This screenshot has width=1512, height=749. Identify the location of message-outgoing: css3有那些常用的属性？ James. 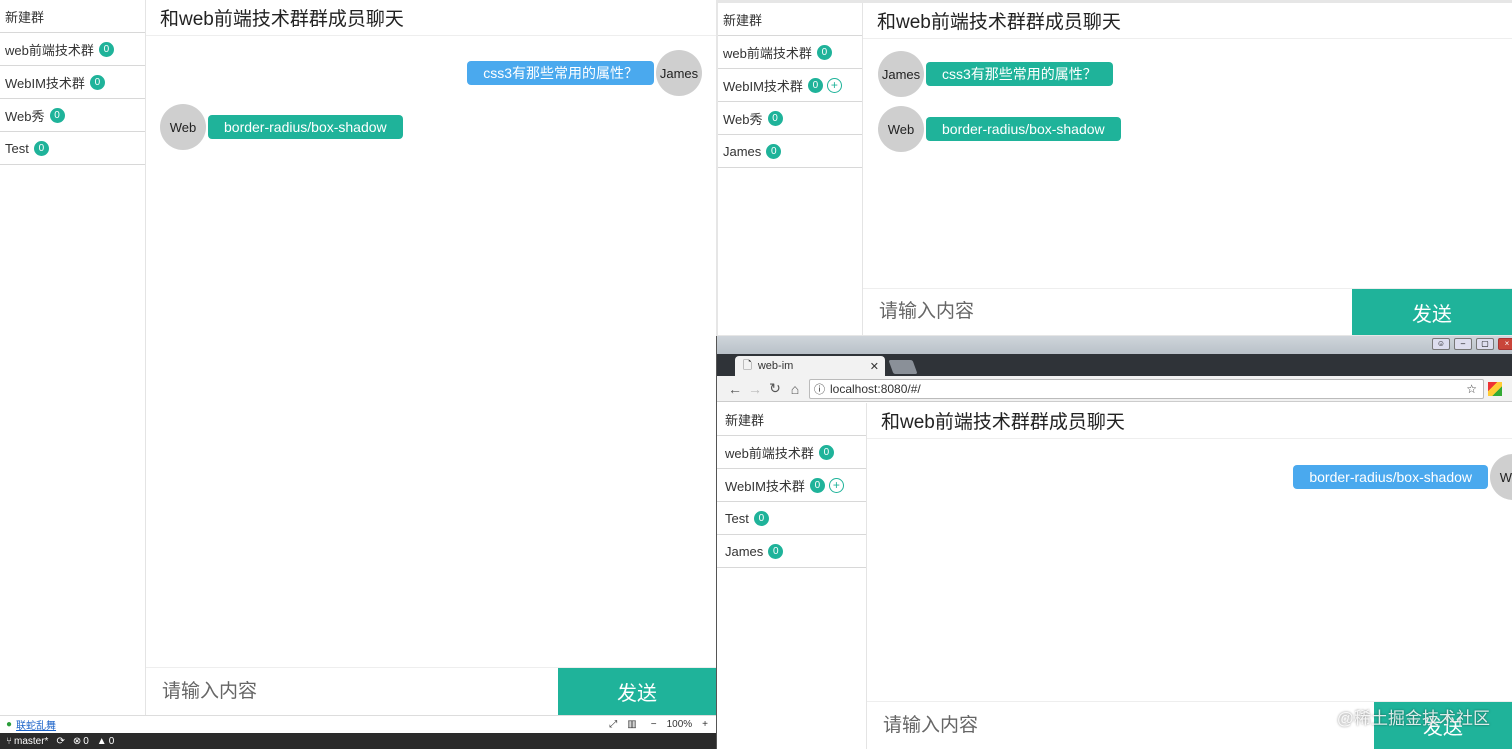
(584, 73).